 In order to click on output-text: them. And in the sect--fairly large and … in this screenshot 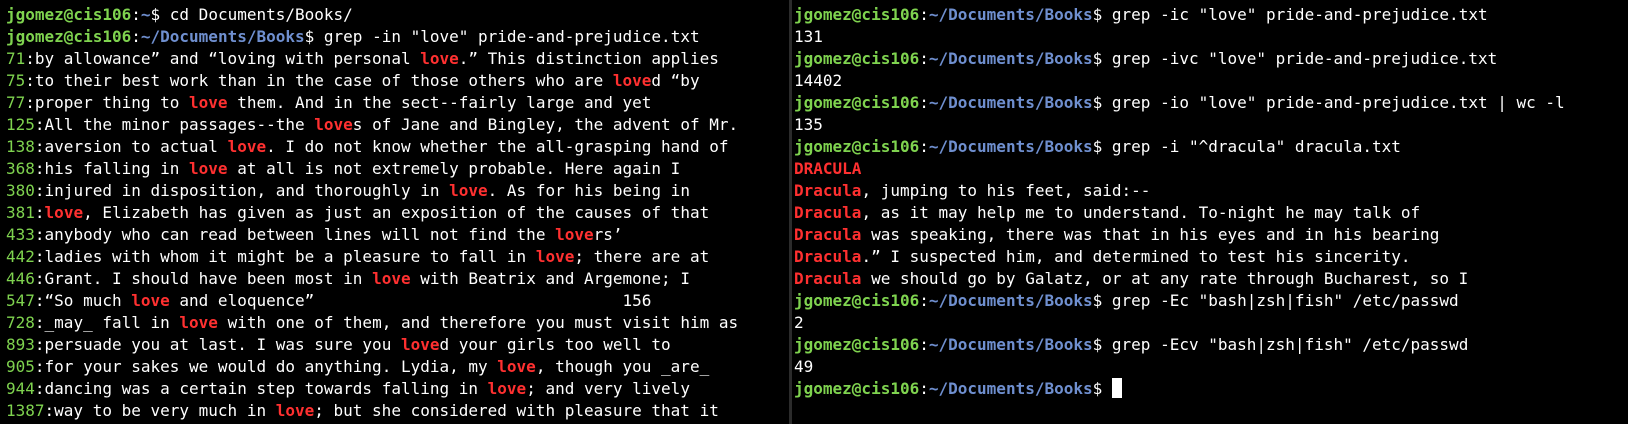, I will do `click(439, 102)`.